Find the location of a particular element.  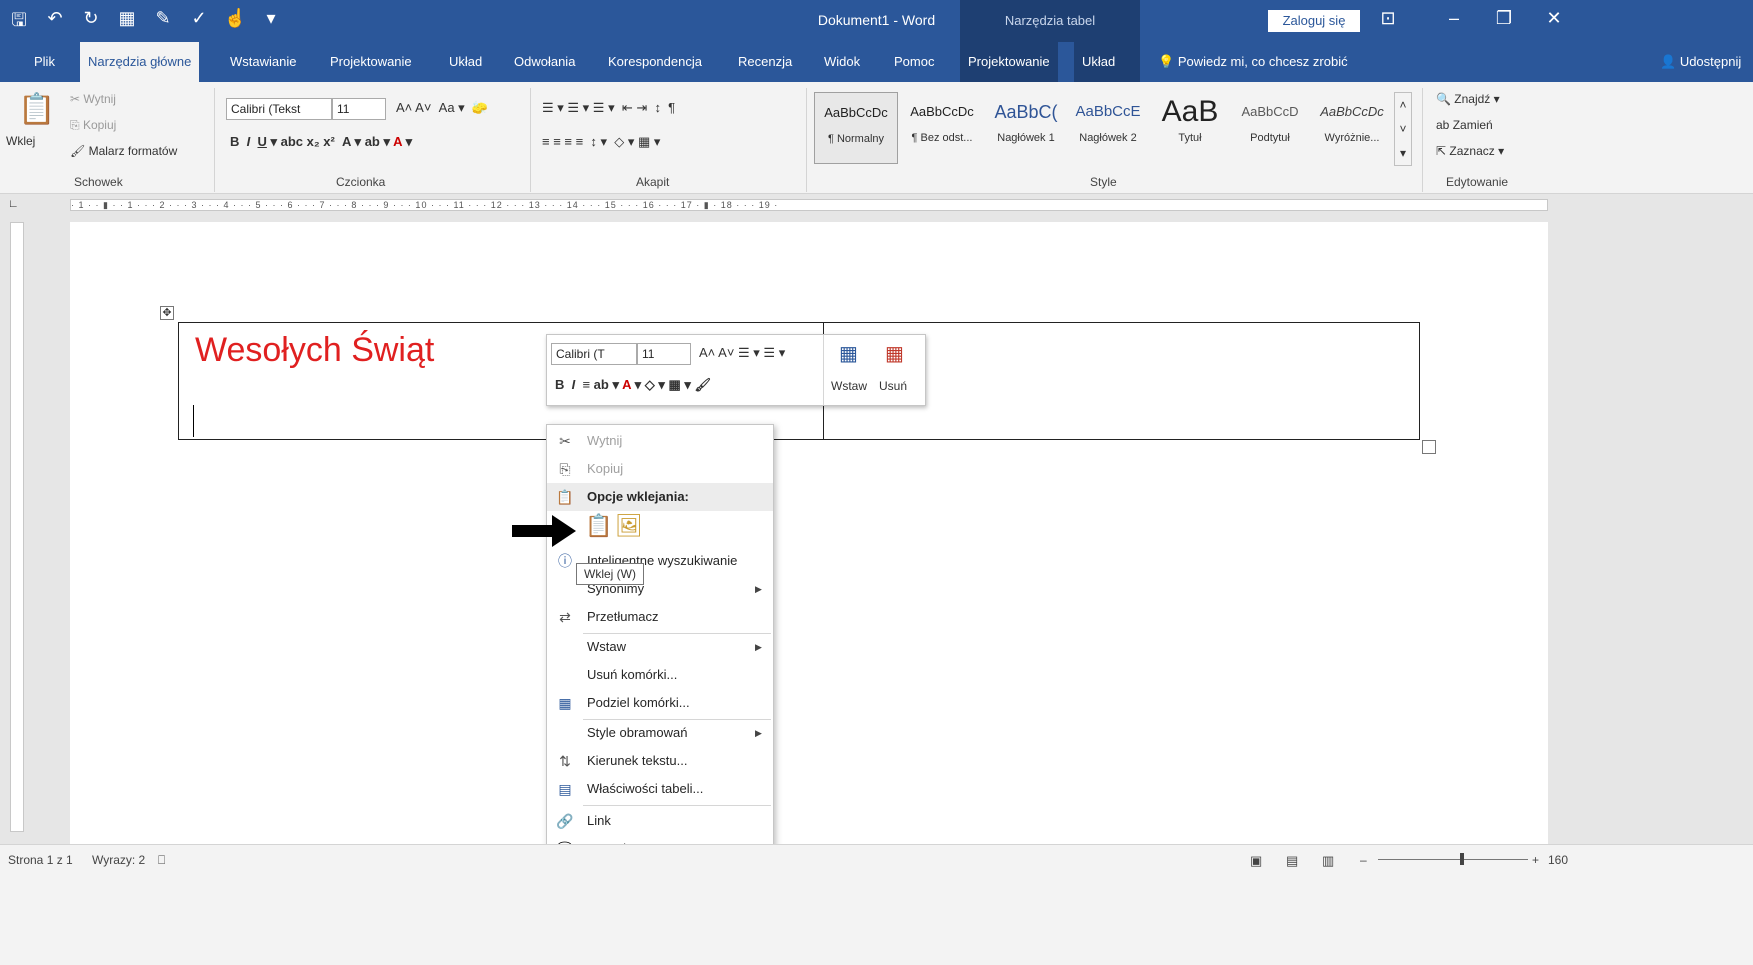

replace-button: ab Zamień is located at coordinates (1464, 125).